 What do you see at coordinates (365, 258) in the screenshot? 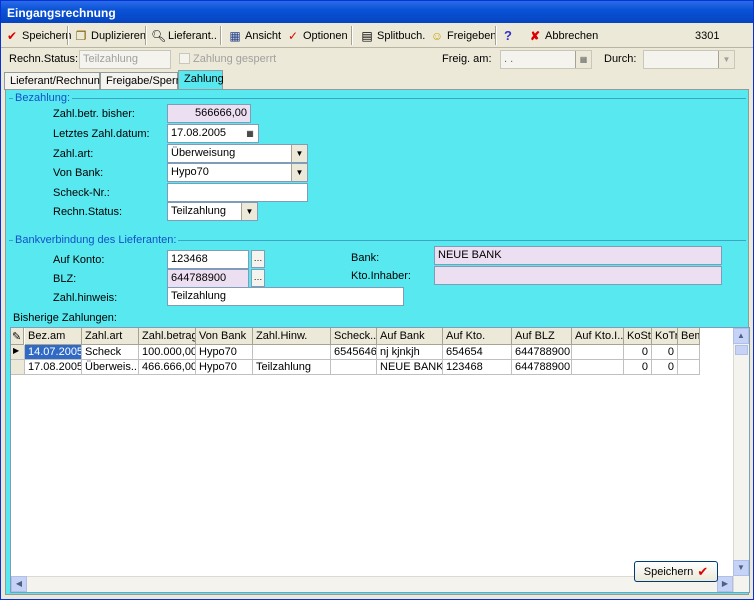
I see `bank-label: Bank:` at bounding box center [365, 258].